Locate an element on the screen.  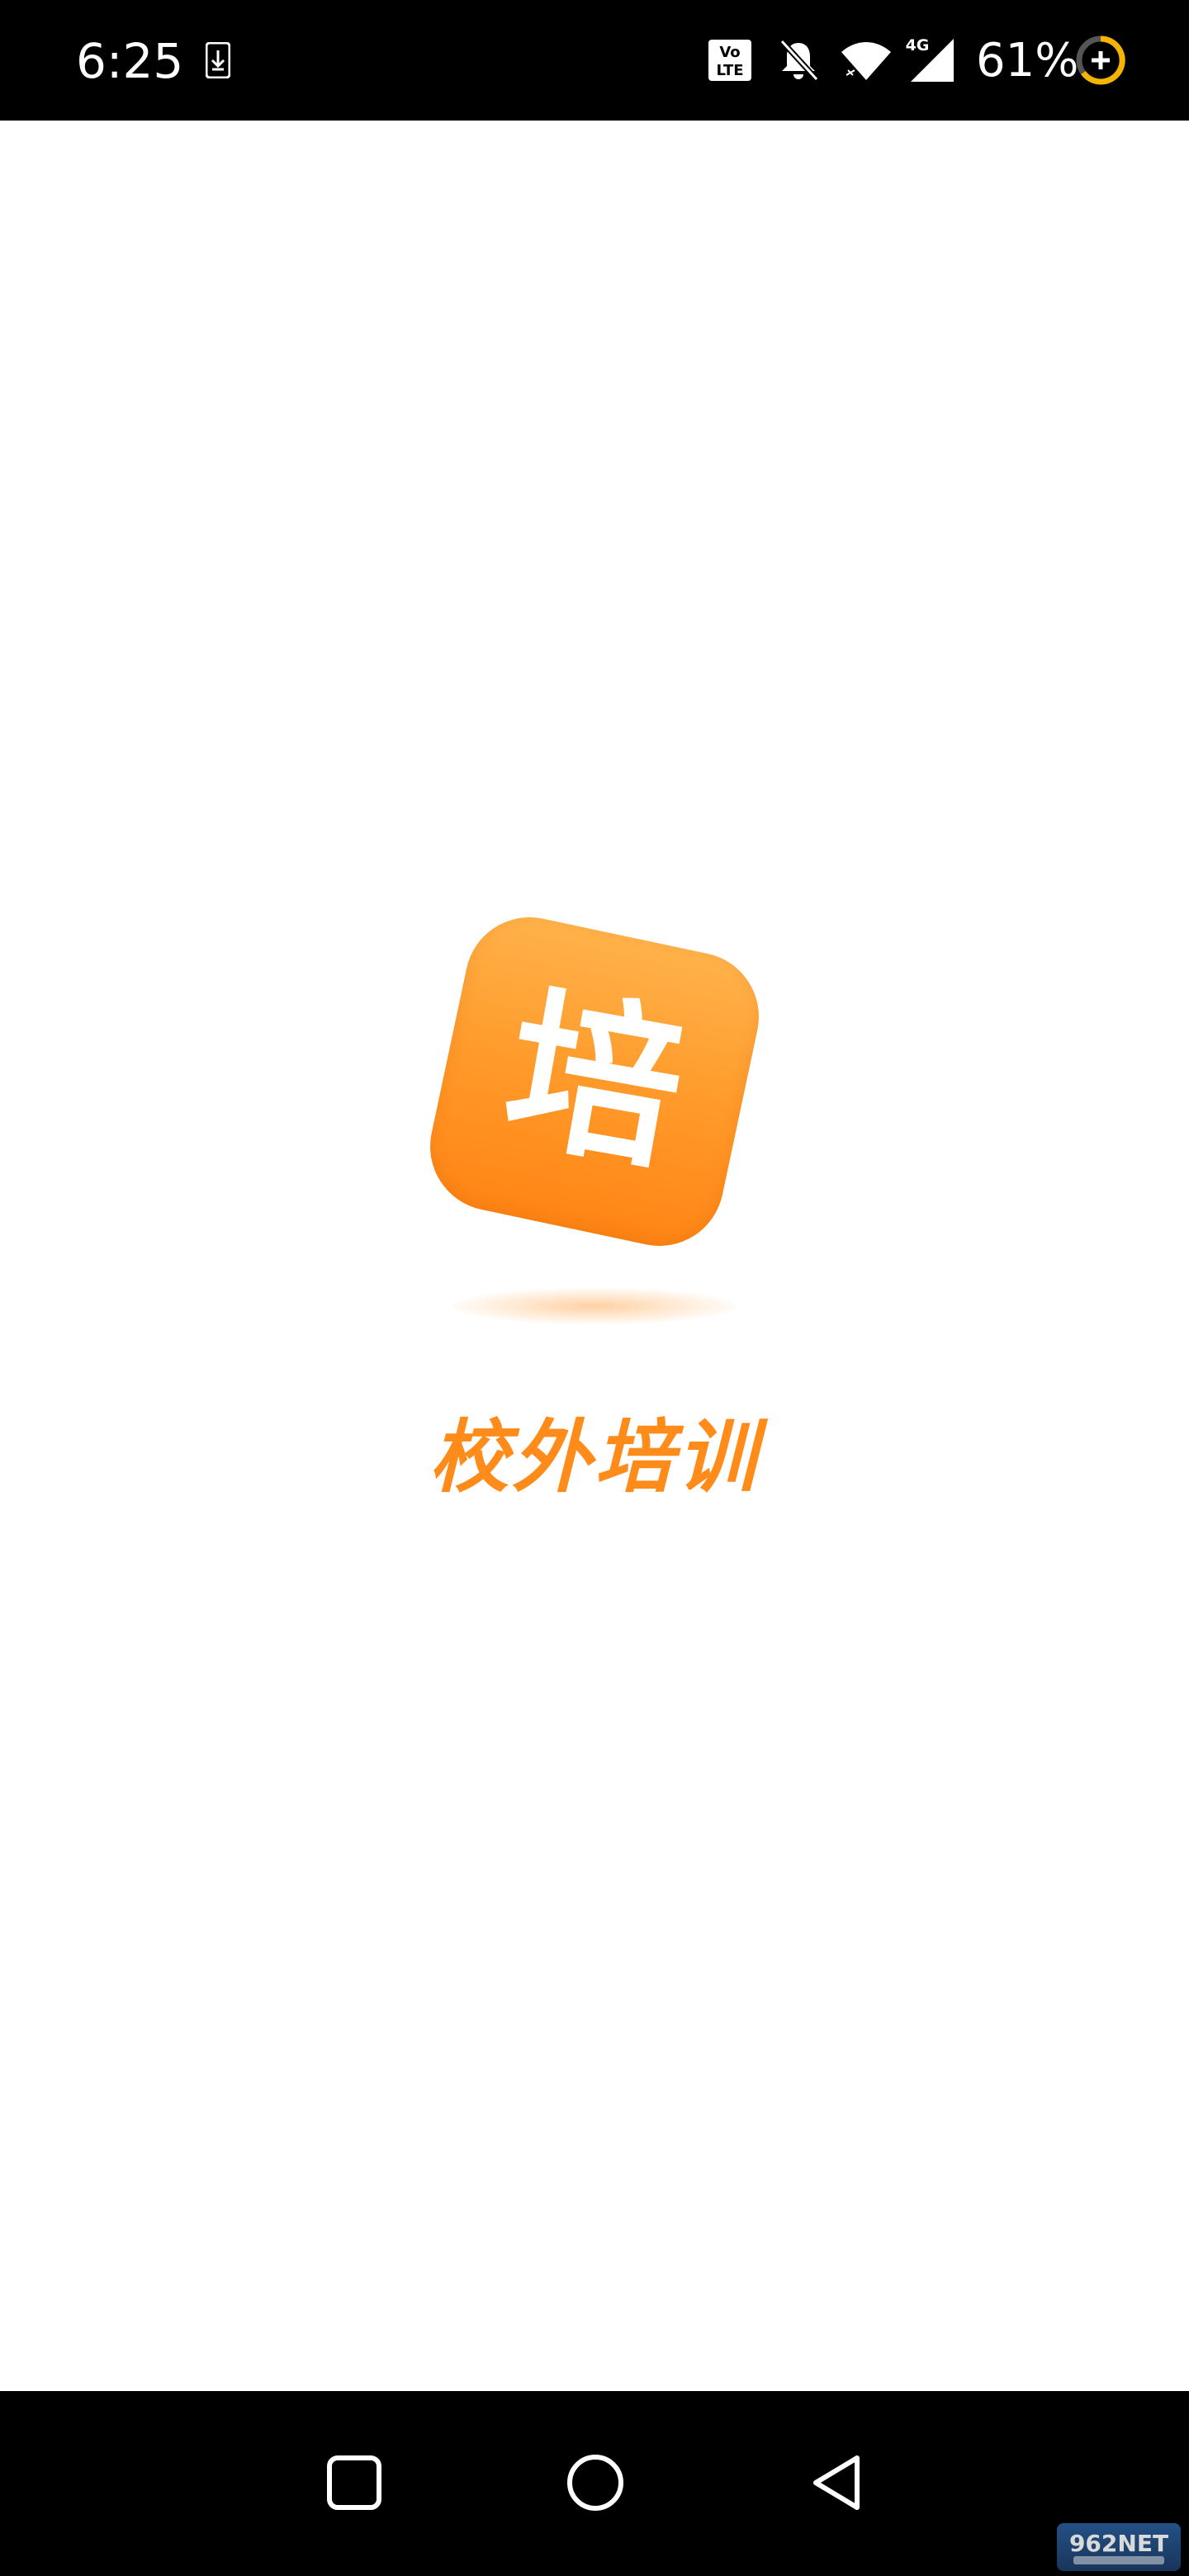
app-logo: 培 is located at coordinates (594, 1081).